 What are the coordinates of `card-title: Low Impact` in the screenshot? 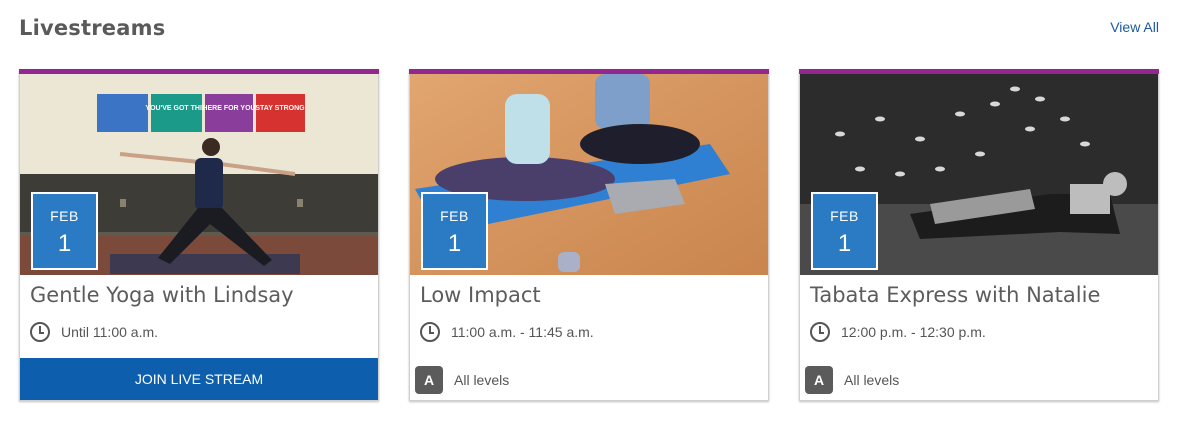 It's located at (480, 295).